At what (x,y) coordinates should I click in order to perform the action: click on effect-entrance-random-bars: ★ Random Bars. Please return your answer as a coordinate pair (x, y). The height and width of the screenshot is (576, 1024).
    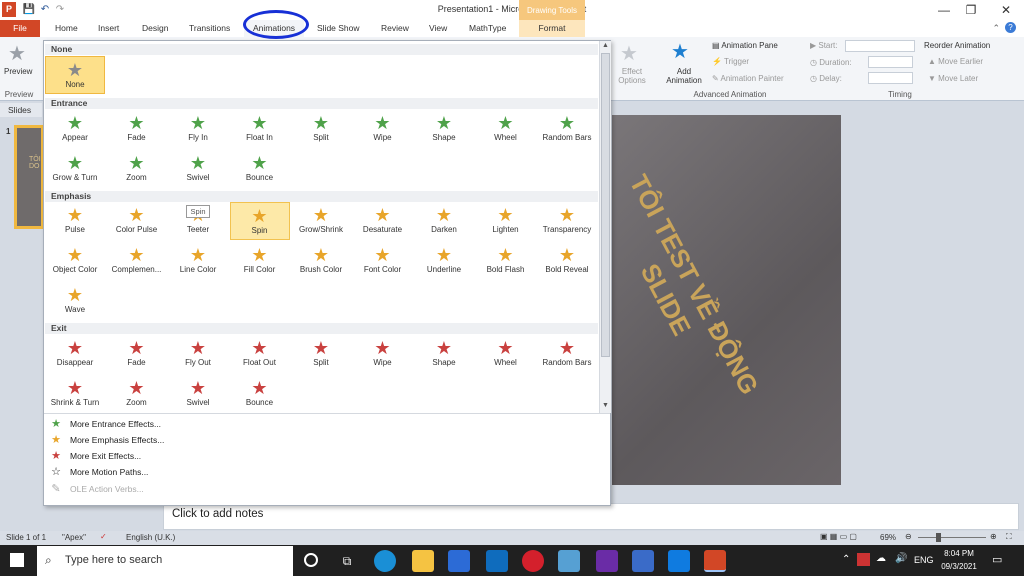
    Looking at the image, I should click on (567, 129).